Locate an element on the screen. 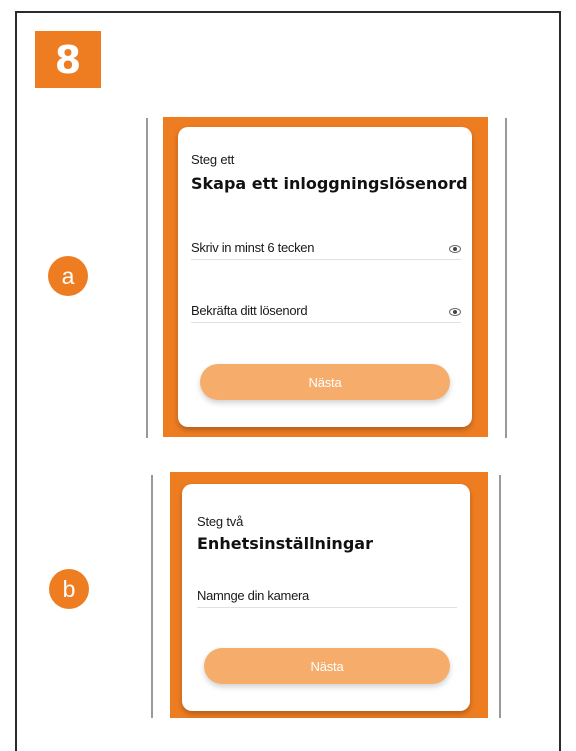 The width and height of the screenshot is (576, 751). camera-name-field: Namnge din kamera is located at coordinates (327, 591).